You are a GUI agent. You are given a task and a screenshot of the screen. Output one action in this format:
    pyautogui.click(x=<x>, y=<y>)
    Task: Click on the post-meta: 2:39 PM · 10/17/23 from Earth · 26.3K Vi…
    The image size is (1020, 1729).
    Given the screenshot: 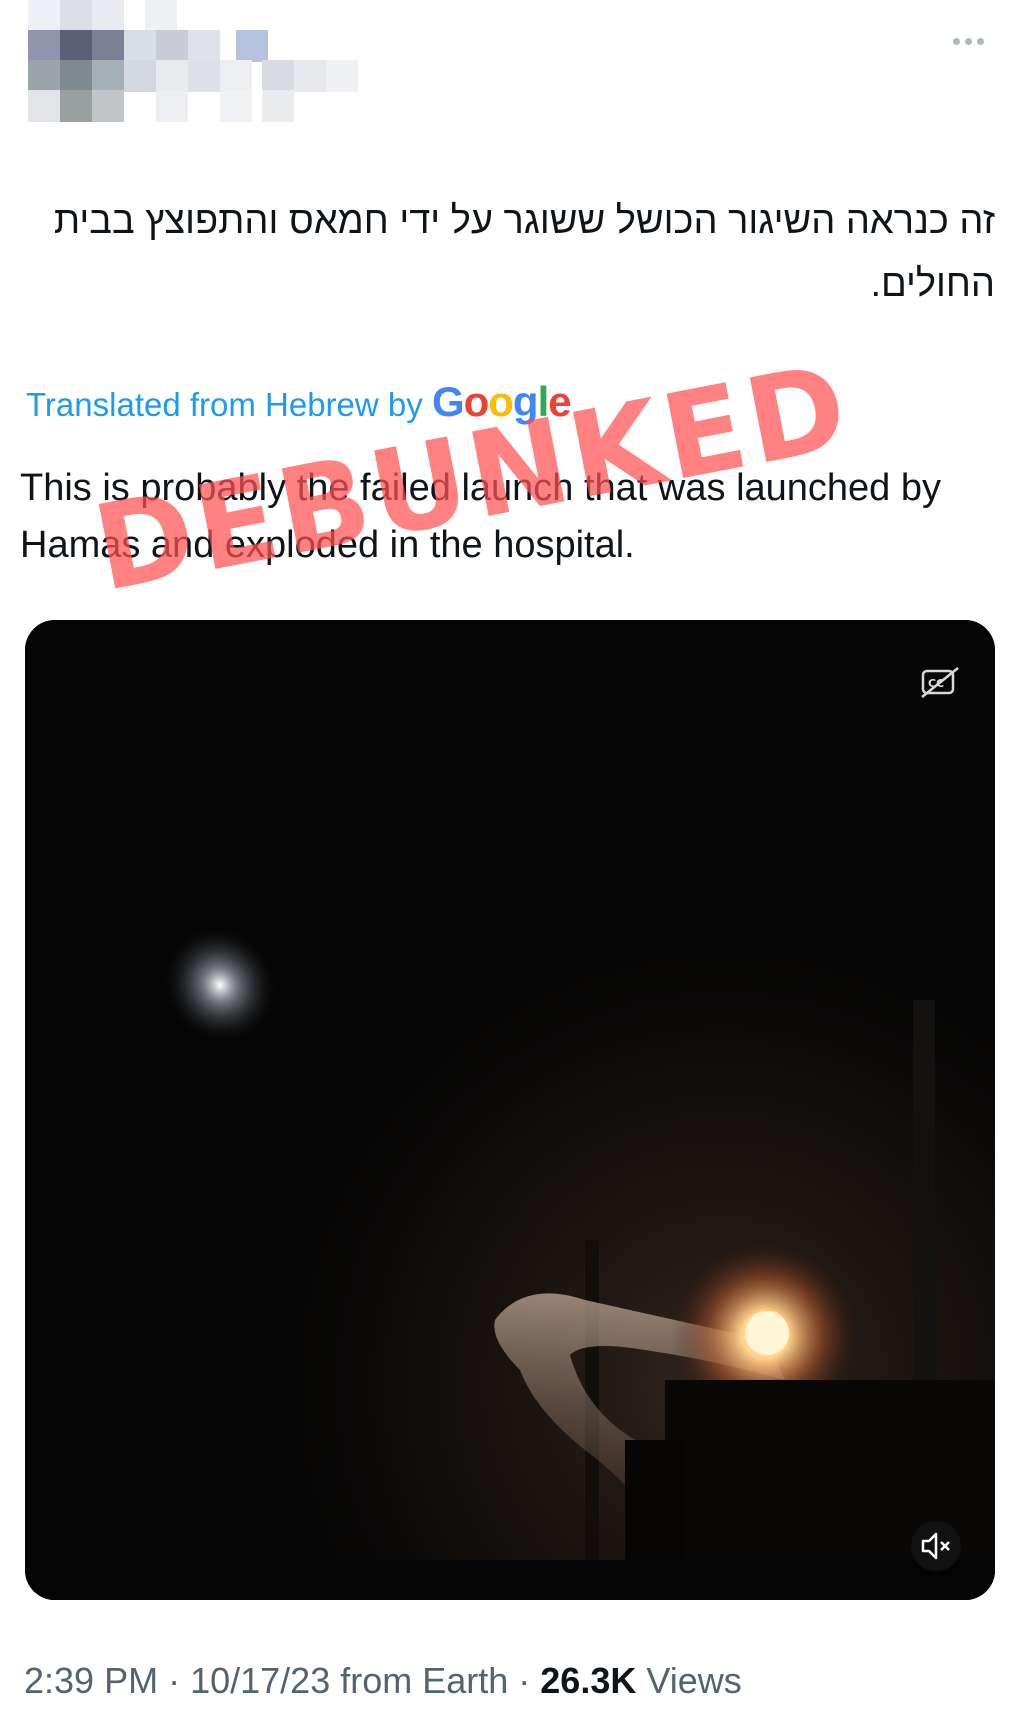 What is the action you would take?
    pyautogui.click(x=383, y=1681)
    